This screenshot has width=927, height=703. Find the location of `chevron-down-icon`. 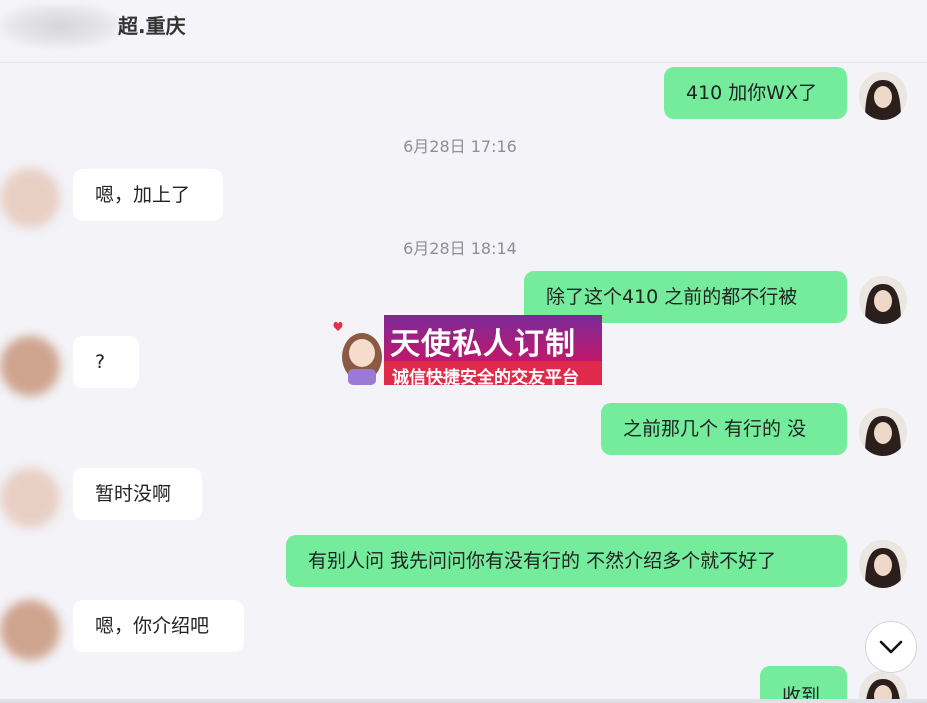

chevron-down-icon is located at coordinates (891, 647).